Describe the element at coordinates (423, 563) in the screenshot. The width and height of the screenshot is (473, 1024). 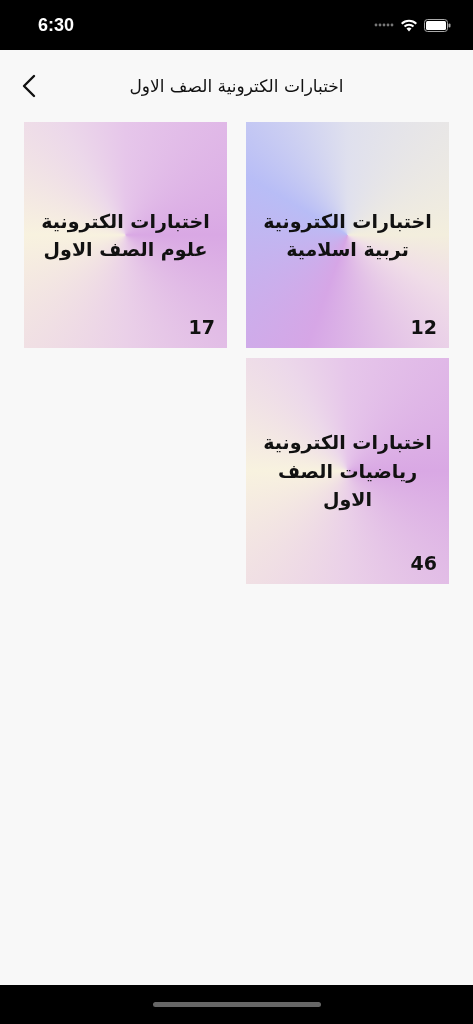
I see `quiz-count: 46` at that location.